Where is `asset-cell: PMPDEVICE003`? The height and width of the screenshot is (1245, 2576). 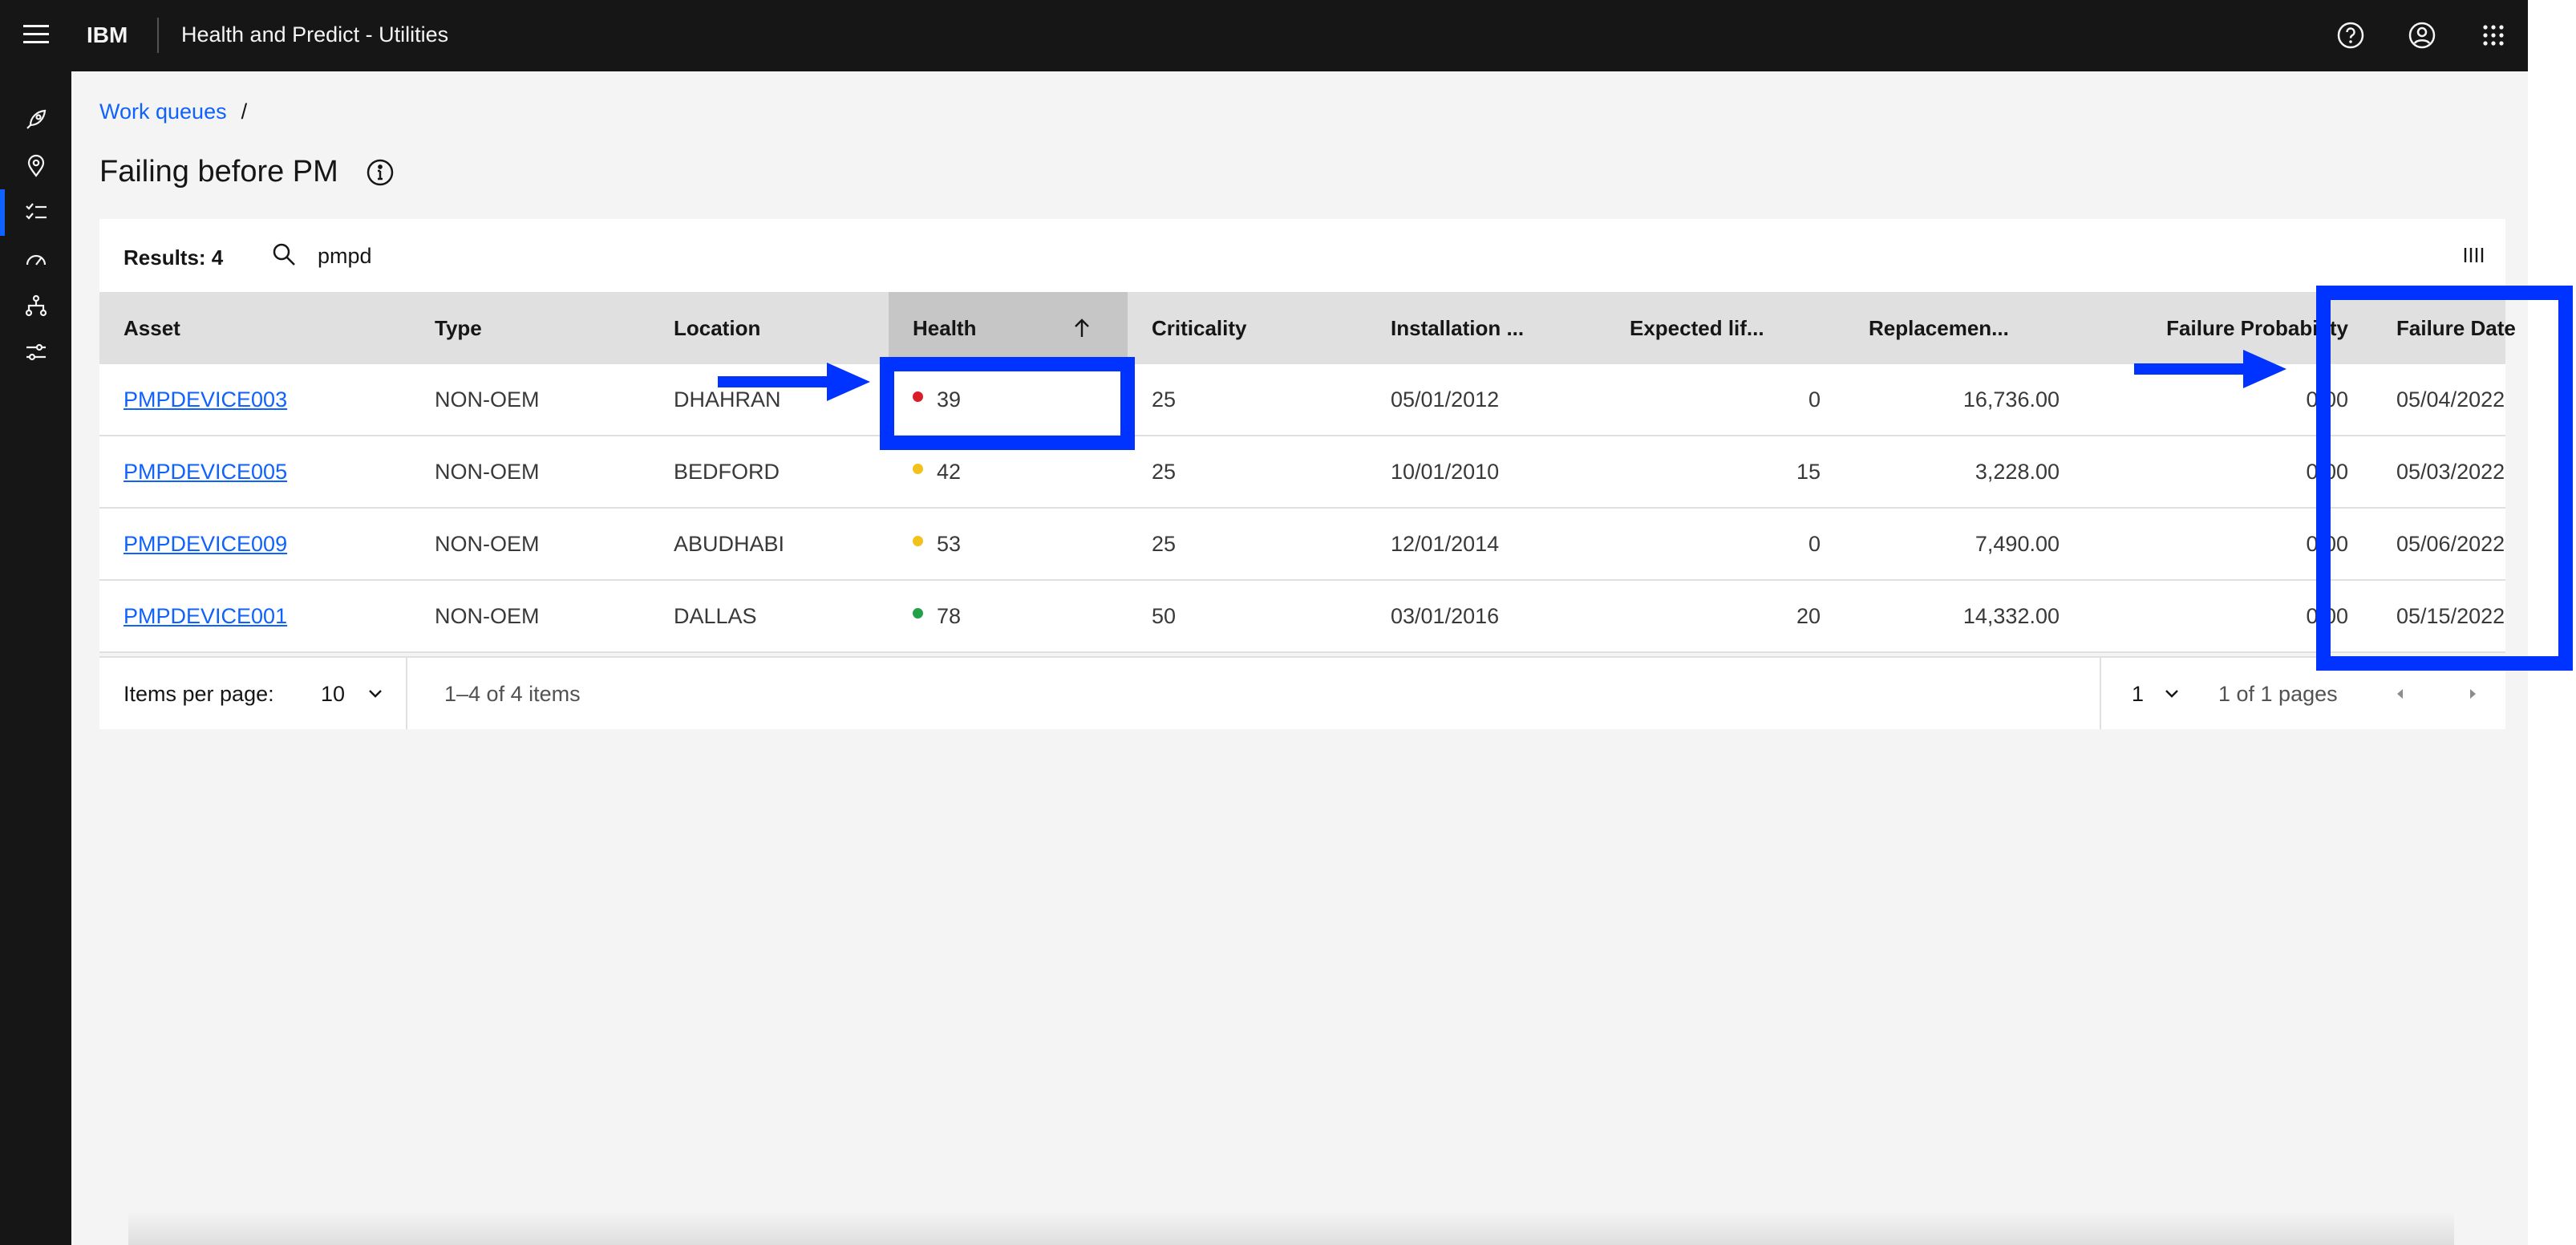
asset-cell: PMPDEVICE003 is located at coordinates (255, 399).